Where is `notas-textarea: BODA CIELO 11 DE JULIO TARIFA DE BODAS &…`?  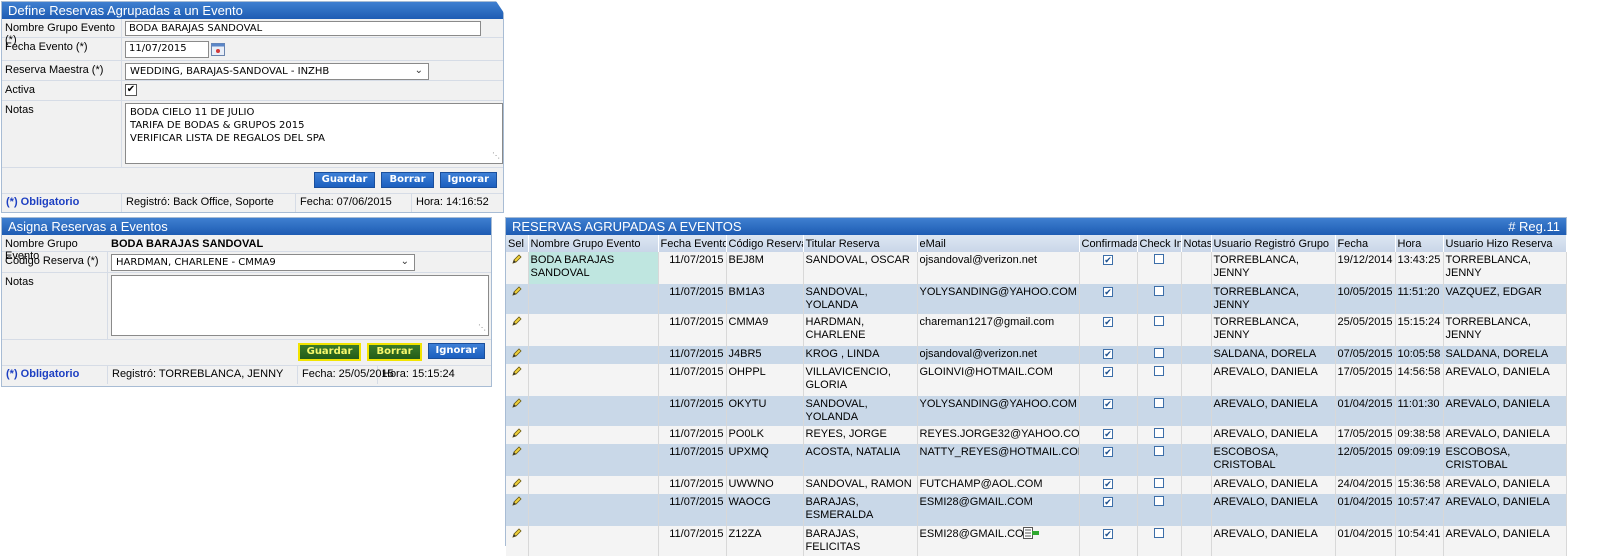 notas-textarea: BODA CIELO 11 DE JULIO TARIFA DE BODAS &… is located at coordinates (314, 133).